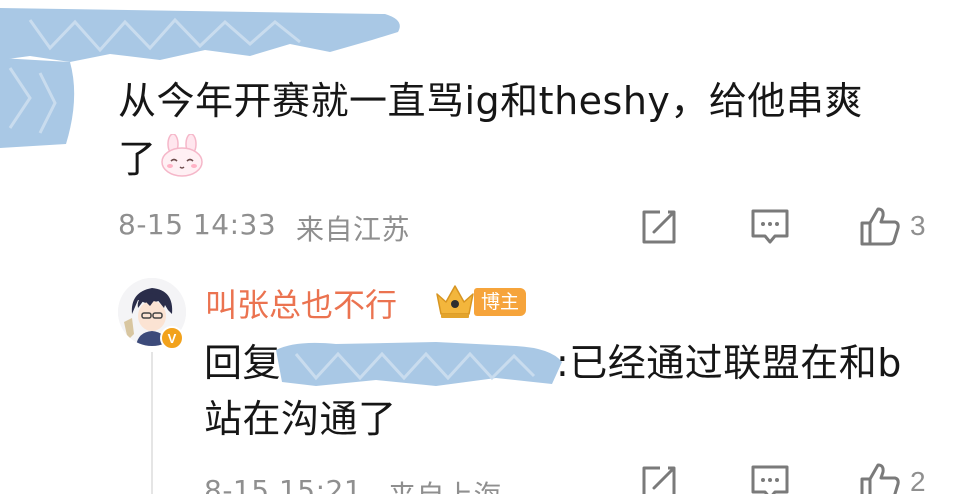 Image resolution: width=960 pixels, height=494 pixels. Describe the element at coordinates (243, 363) in the screenshot. I see `reply-prefix: 回复` at that location.